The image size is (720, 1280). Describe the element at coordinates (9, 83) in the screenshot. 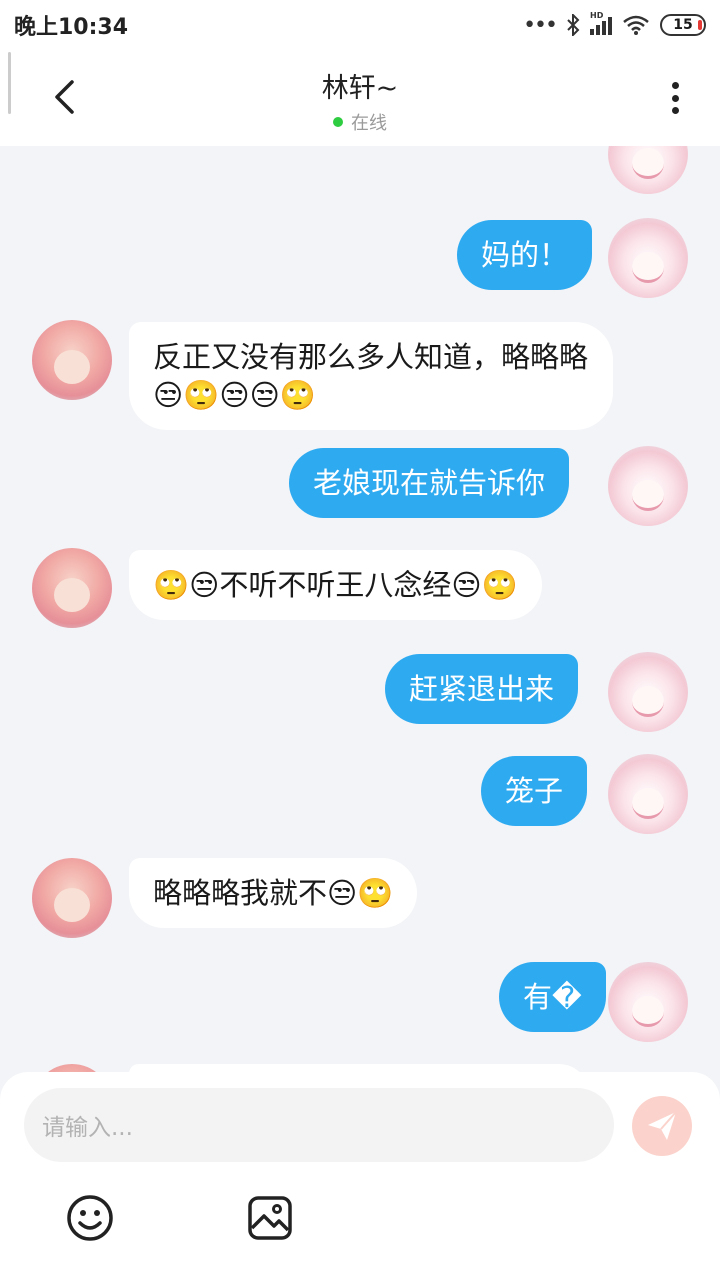

I see `edge-indicator` at that location.